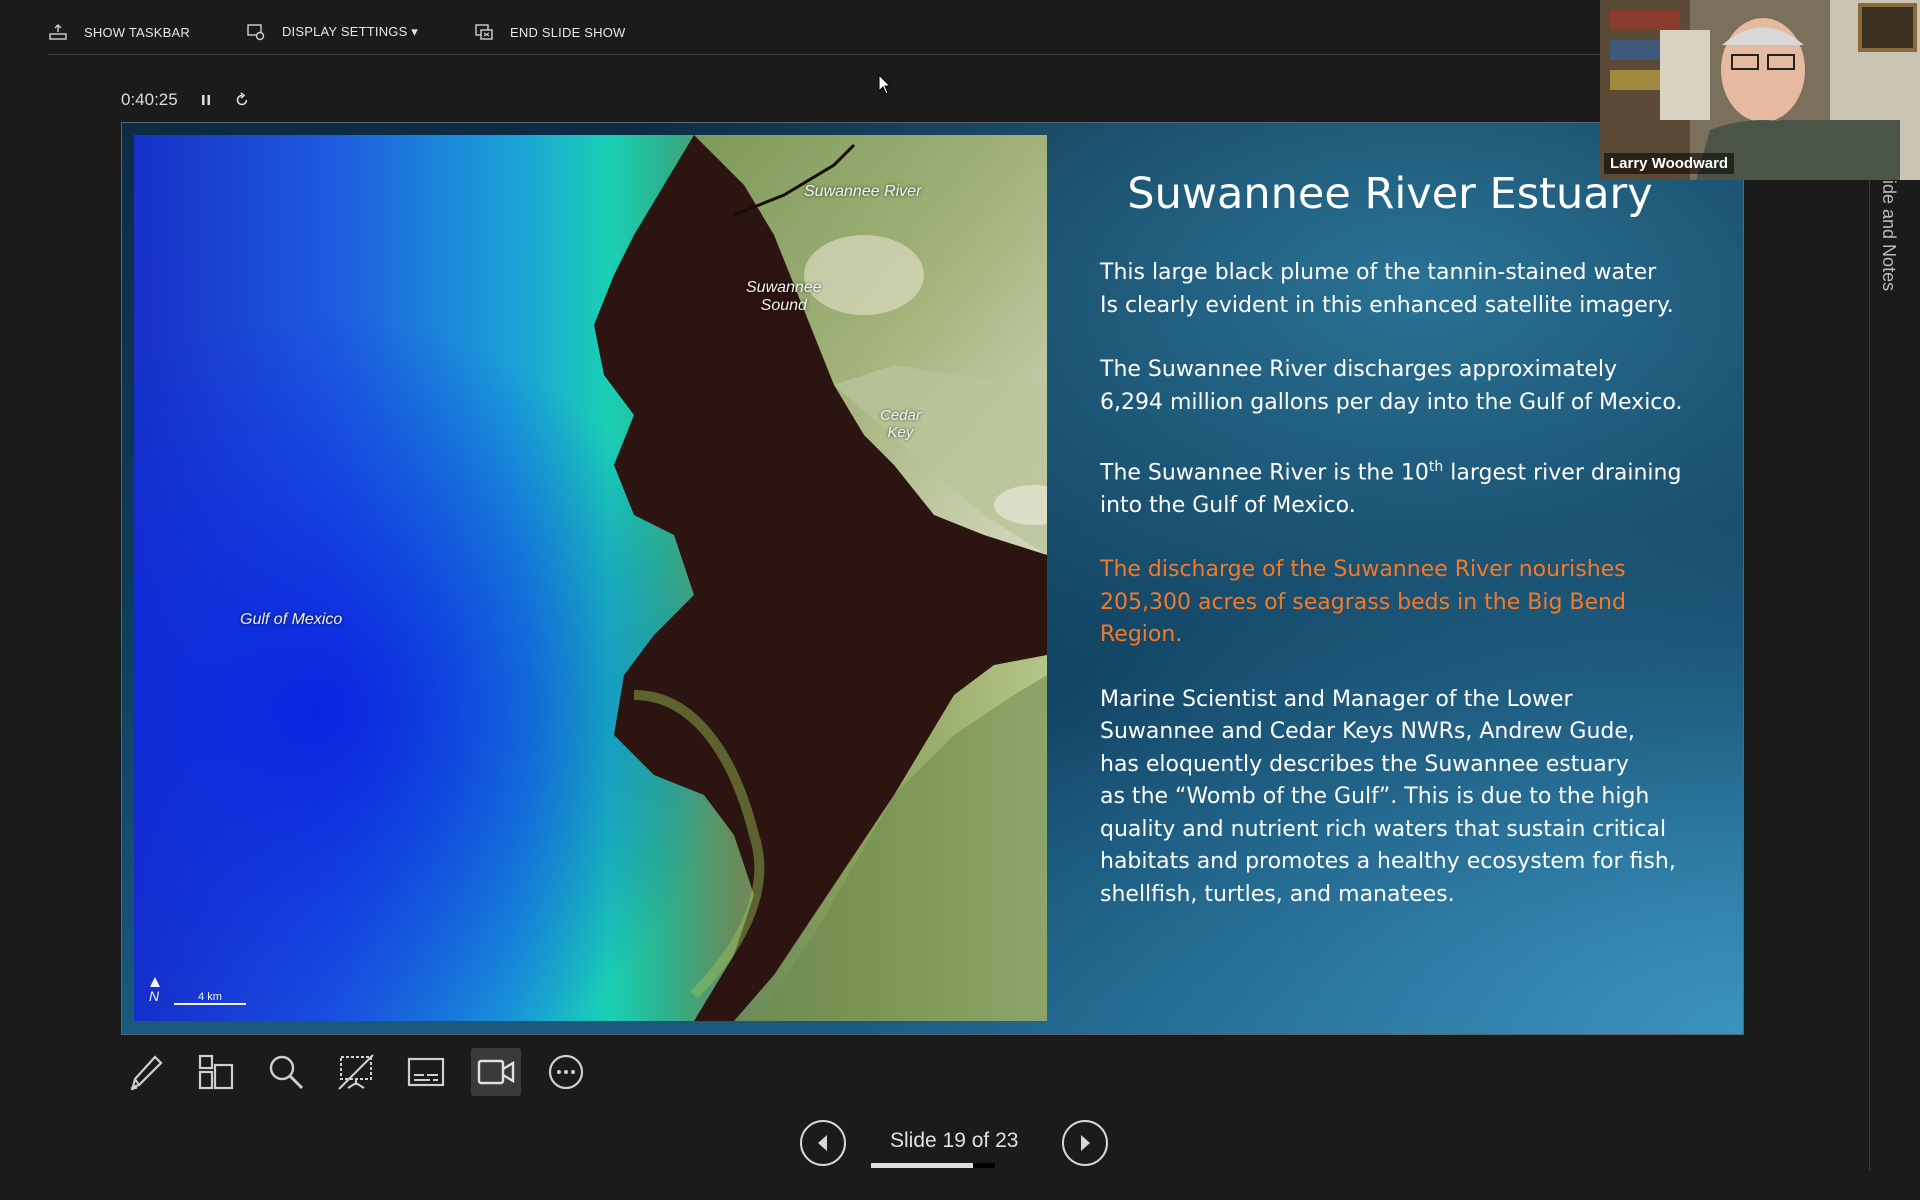 The image size is (1920, 1200). I want to click on camera-toggle-button, so click(496, 1072).